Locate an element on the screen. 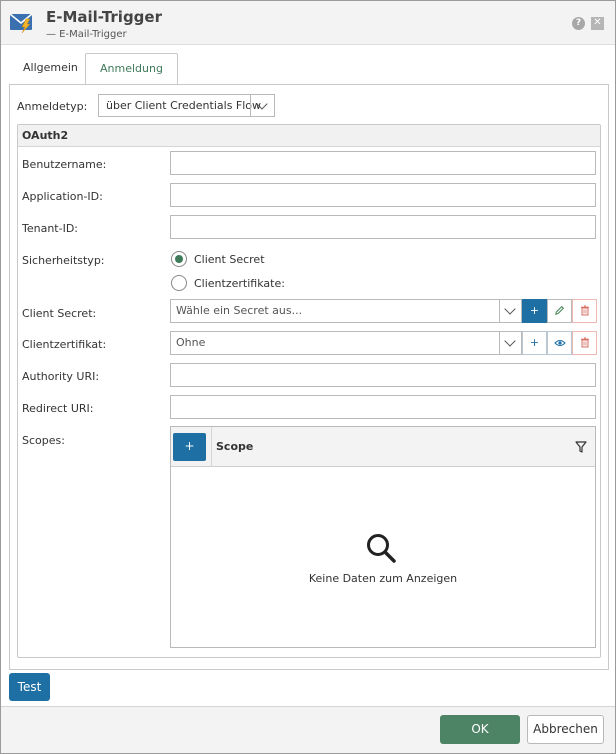 This screenshot has height=754, width=616. email-trigger-icon is located at coordinates (21, 23).